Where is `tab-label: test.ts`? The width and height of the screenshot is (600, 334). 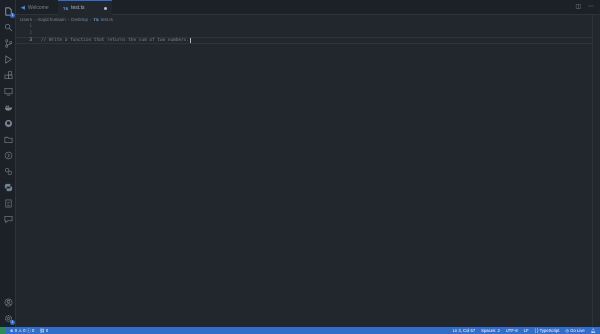 tab-label: test.ts is located at coordinates (78, 8).